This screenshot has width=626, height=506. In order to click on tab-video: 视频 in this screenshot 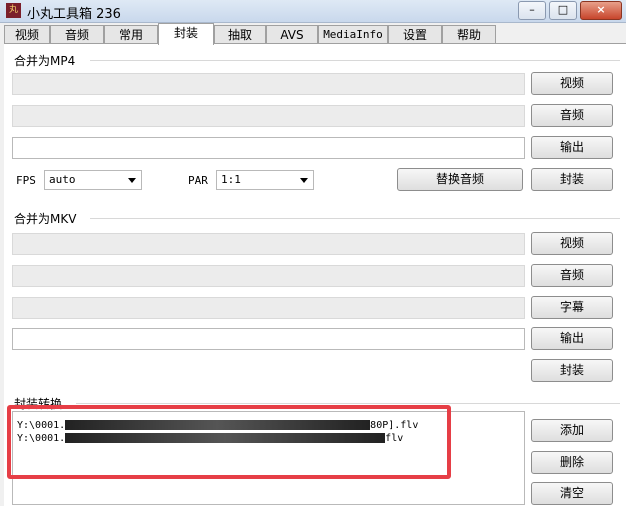, I will do `click(27, 34)`.